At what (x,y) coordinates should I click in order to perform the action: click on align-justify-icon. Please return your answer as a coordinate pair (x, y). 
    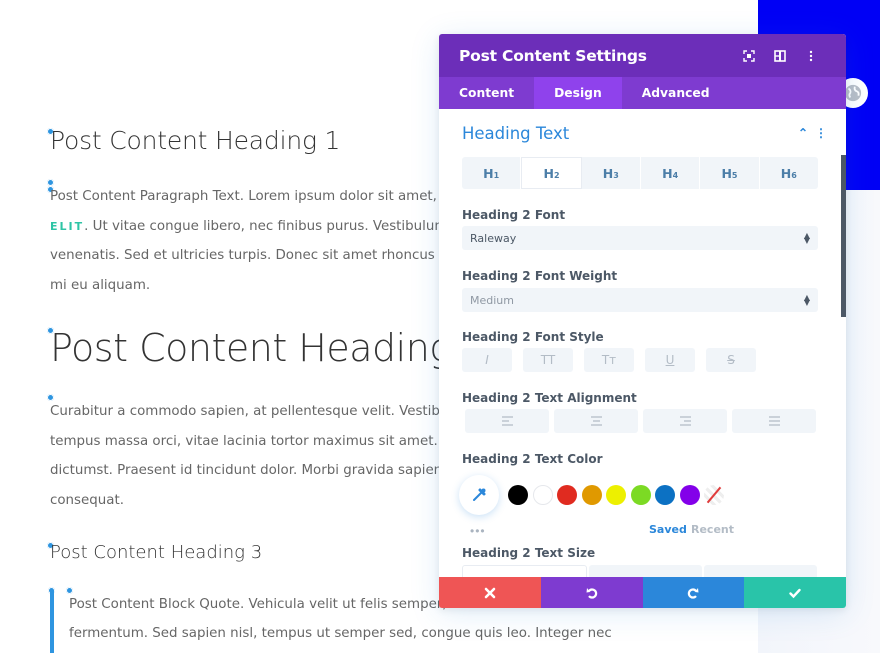
    Looking at the image, I should click on (774, 421).